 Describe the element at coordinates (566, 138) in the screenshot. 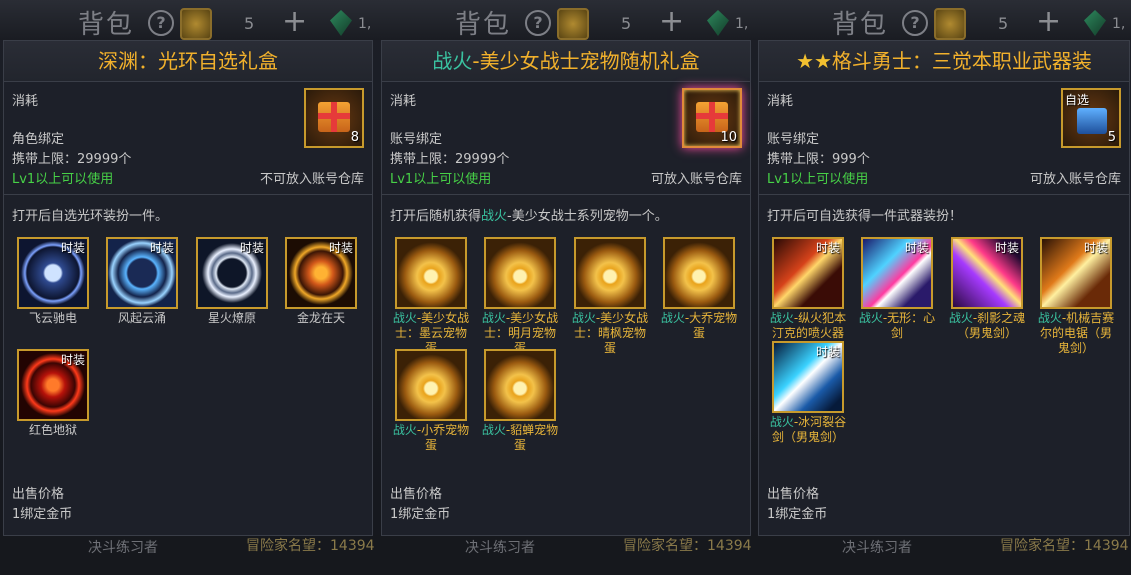

I see `item-meta: 消耗 账号绑定 携带上限：29999个 Lv1以上可以使用 可放入账号仓库 10` at that location.